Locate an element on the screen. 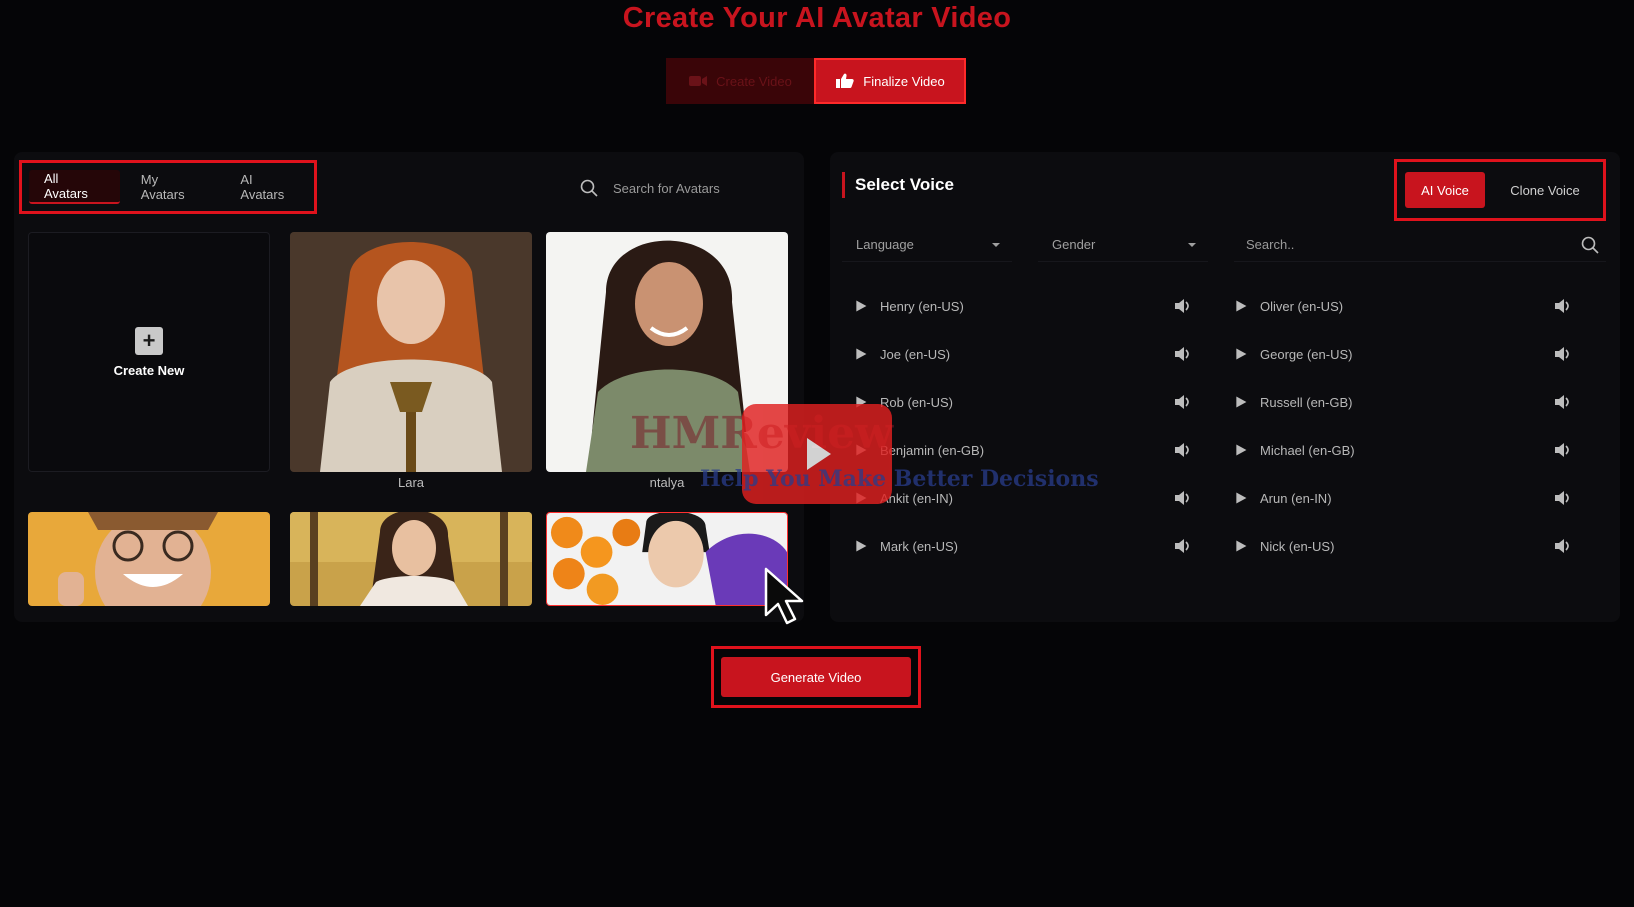 Image resolution: width=1634 pixels, height=907 pixels. step-create-video: Create Video is located at coordinates (740, 81).